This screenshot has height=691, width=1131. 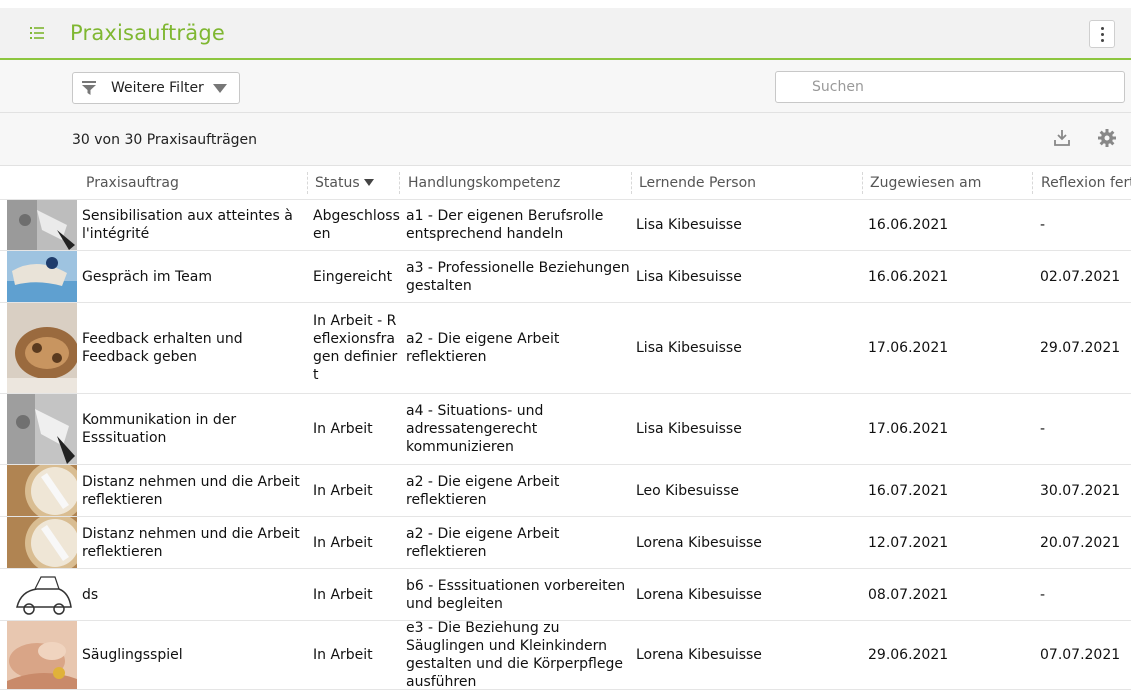 I want to click on zugewiesen-cell: 12.07.2021, so click(x=908, y=542).